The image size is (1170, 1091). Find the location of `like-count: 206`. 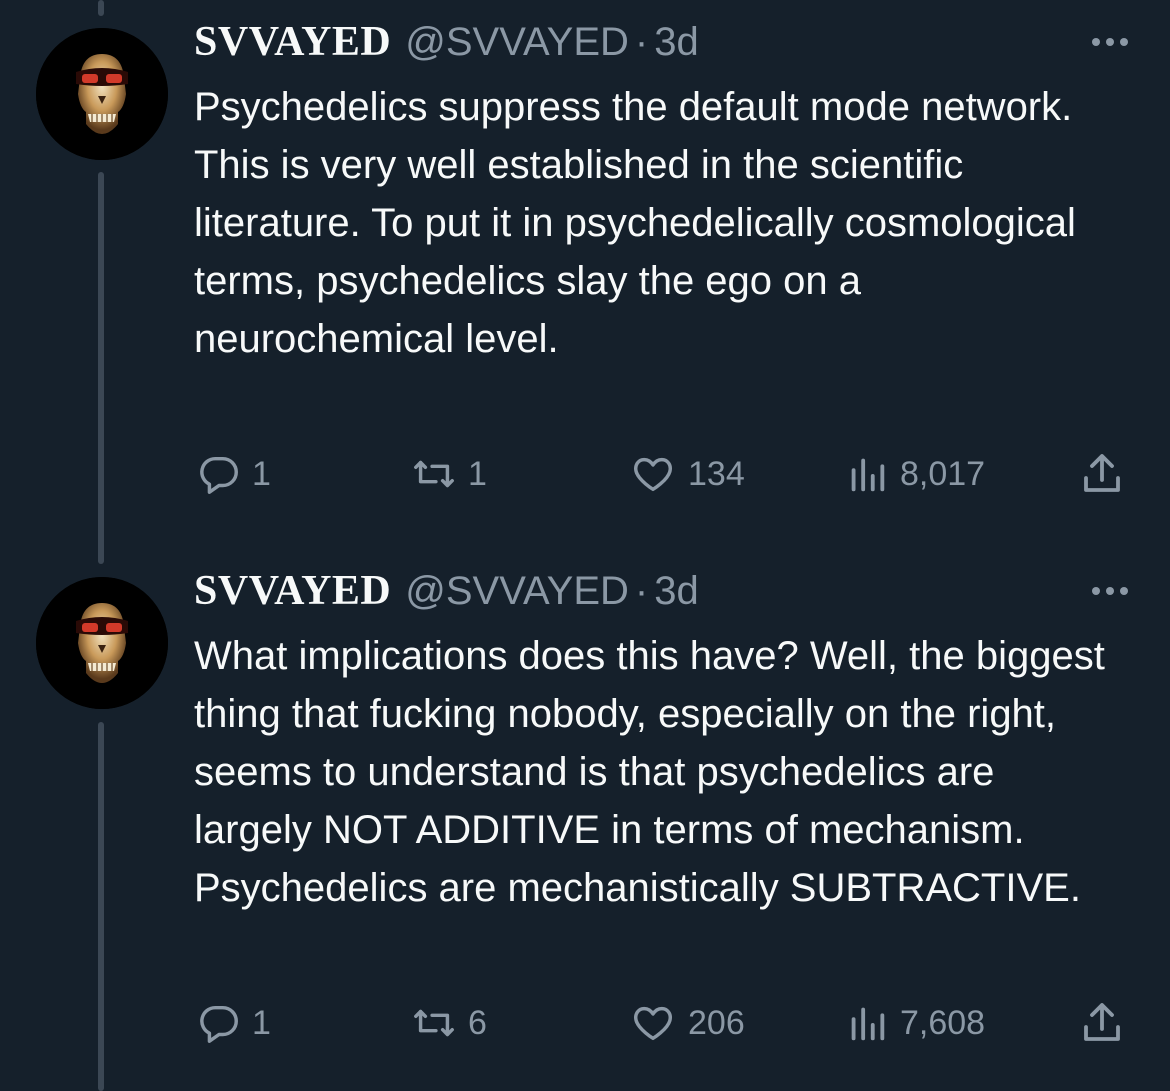

like-count: 206 is located at coordinates (716, 1022).